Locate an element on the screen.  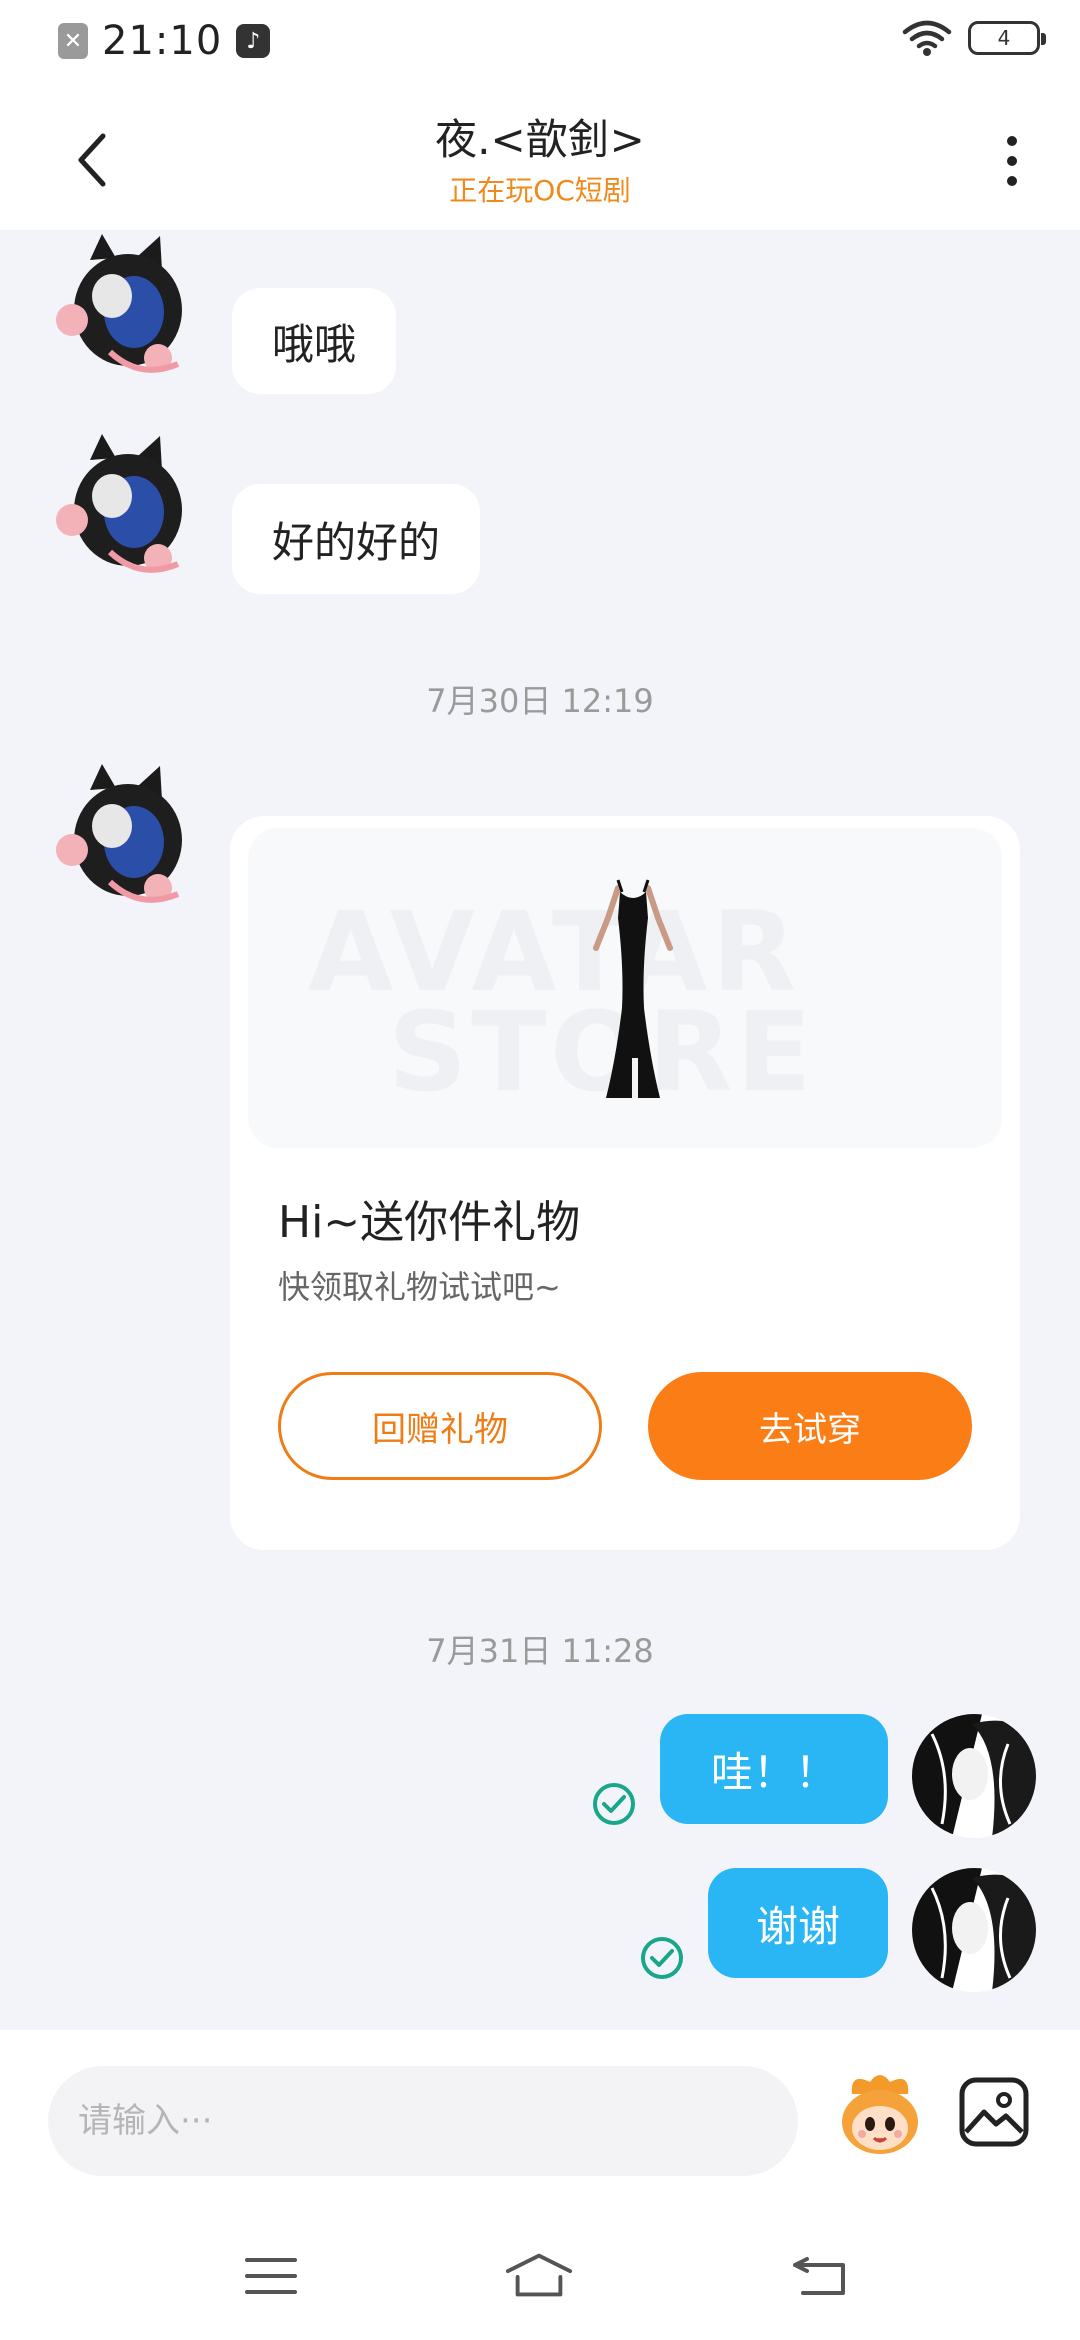
message-text: 哇！！ is located at coordinates (773, 1772).